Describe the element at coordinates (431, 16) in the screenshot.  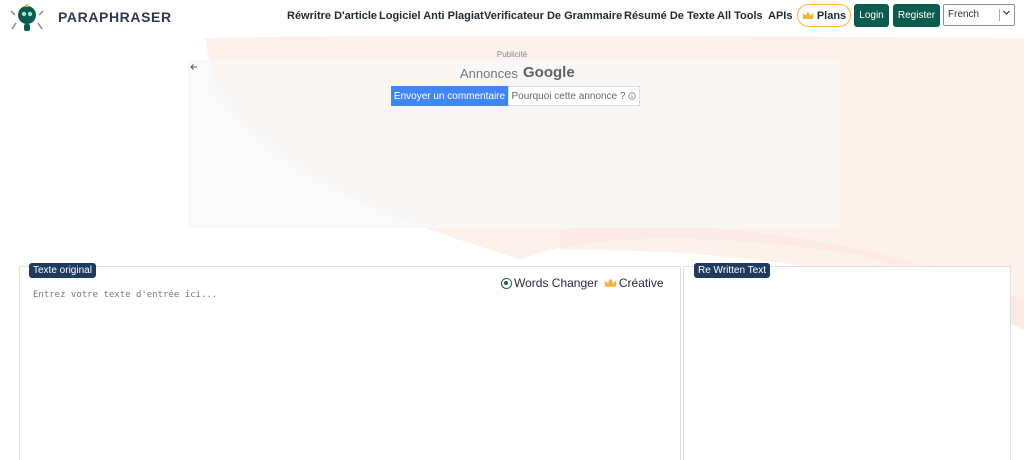
I see `nav-link-plagiarism-checker: Logiciel Anti Plagiat` at that location.